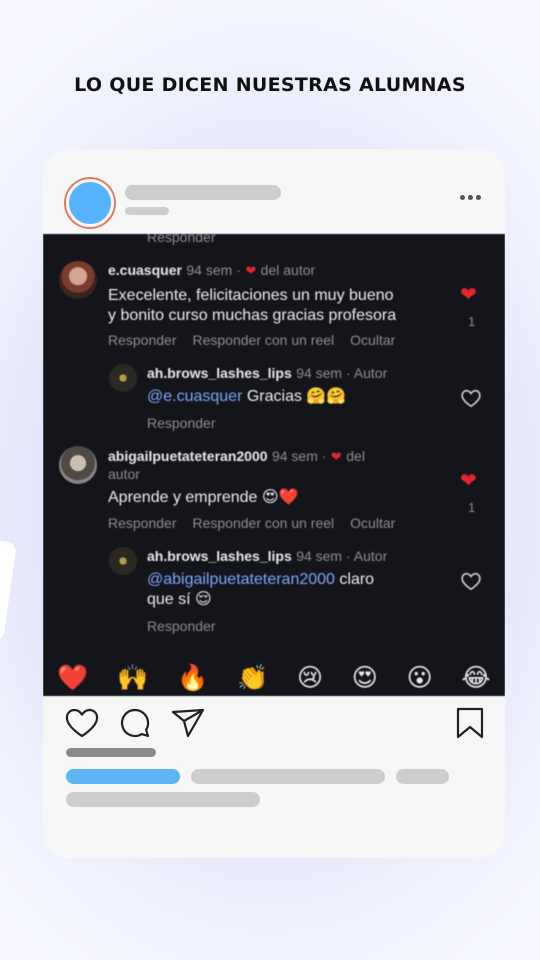  I want to click on top-respond-link: Responder, so click(181, 239).